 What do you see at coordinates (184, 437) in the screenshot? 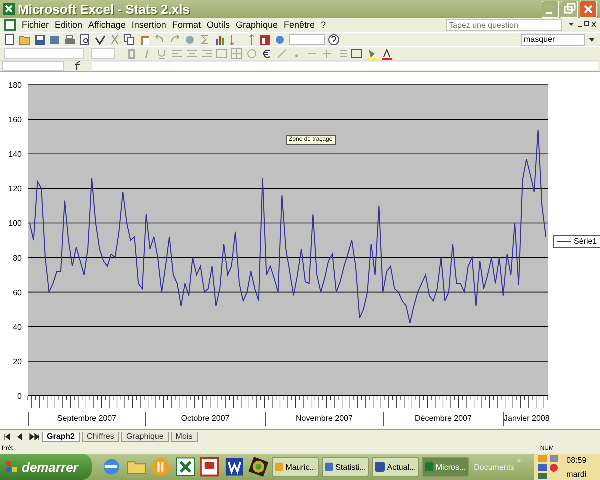
I see `sheet-tab: Mois` at bounding box center [184, 437].